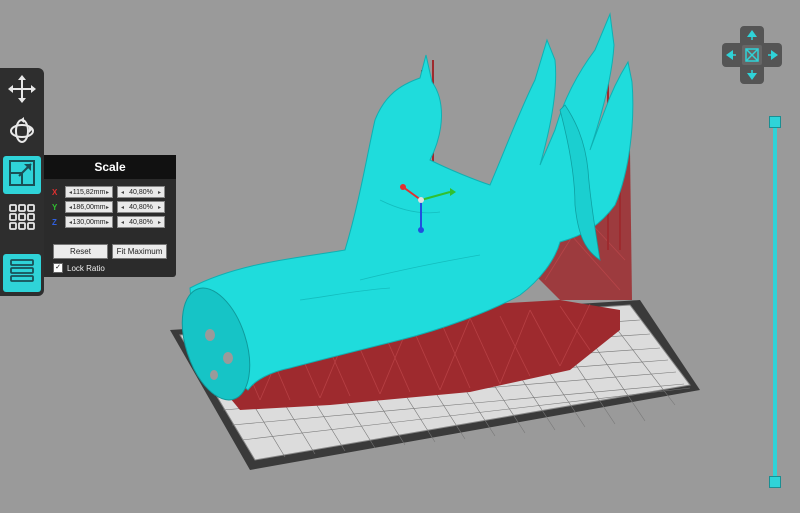 The image size is (800, 513). I want to click on view-navigation-control, so click(752, 55).